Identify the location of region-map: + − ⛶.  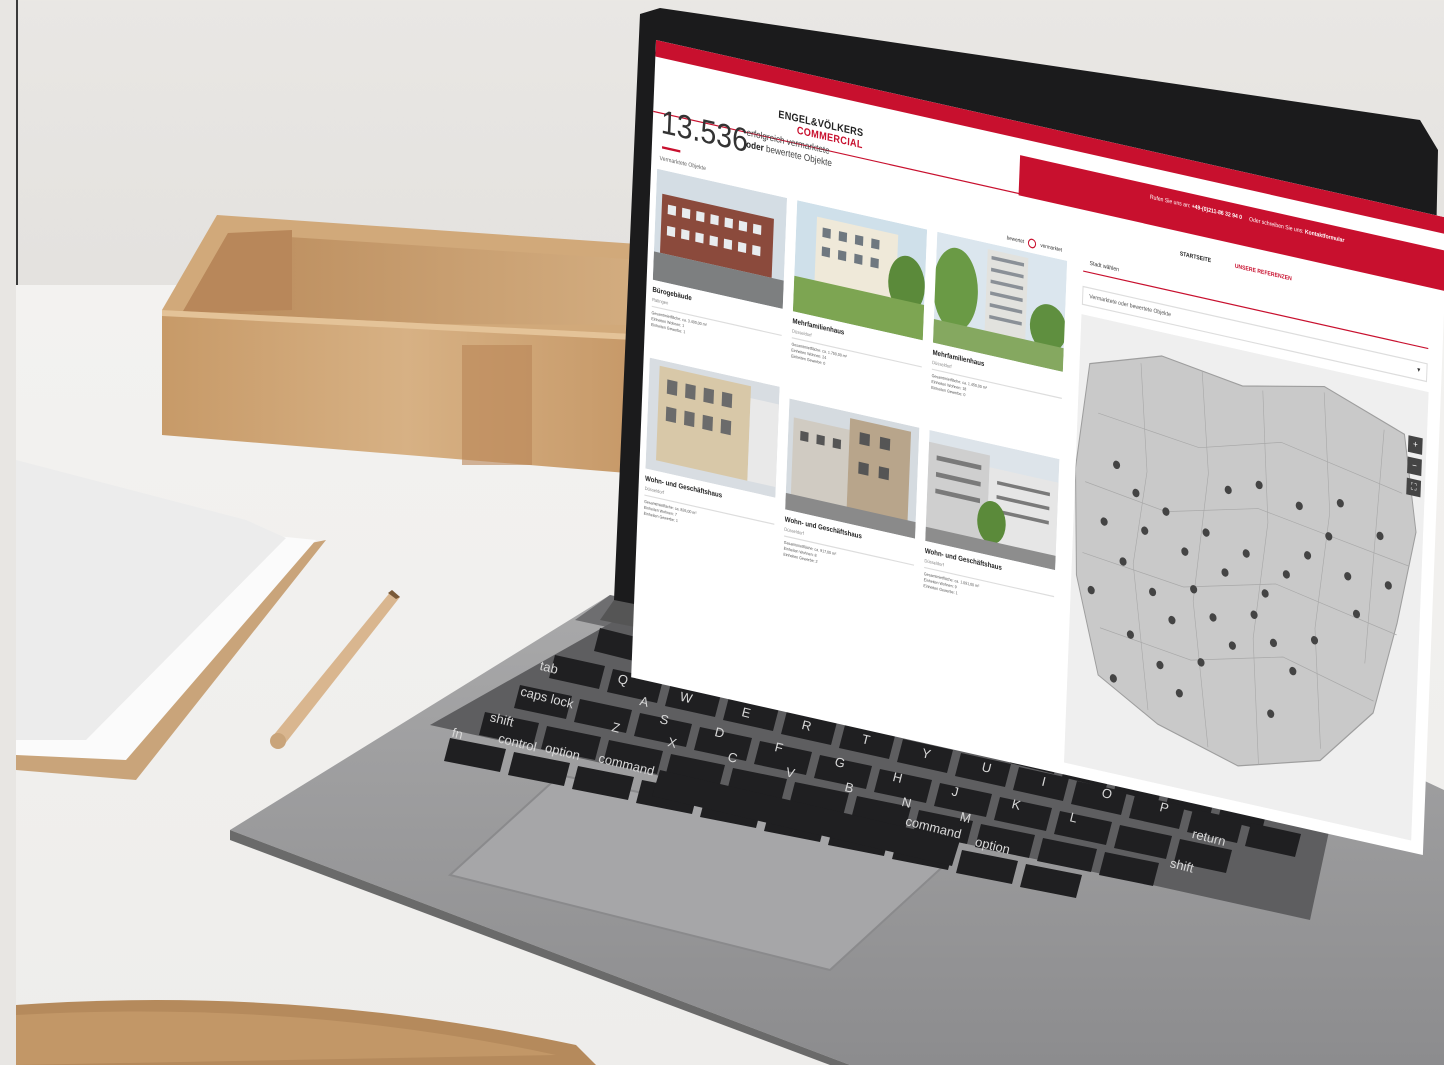
(1246, 577).